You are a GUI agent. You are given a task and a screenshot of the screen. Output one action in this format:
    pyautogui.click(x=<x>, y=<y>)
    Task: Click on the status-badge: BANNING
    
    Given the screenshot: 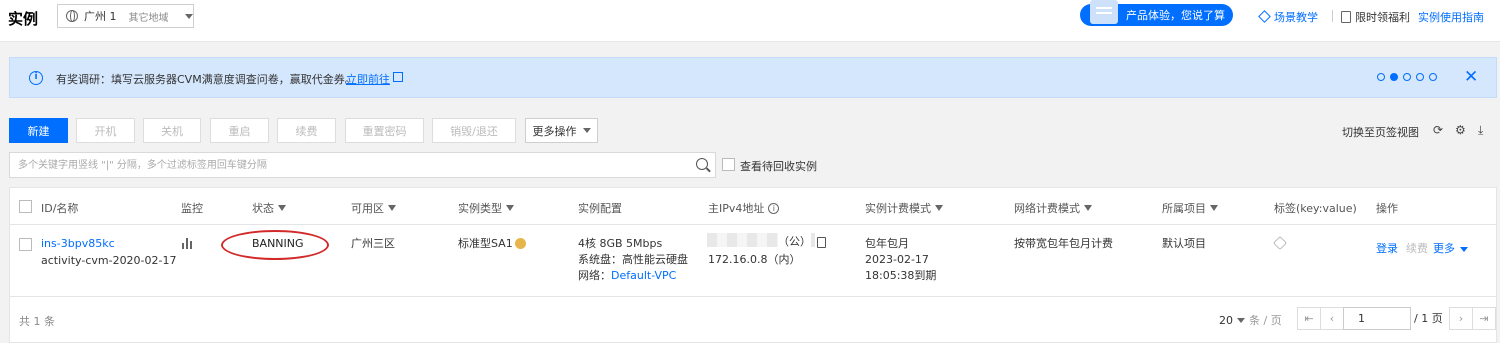 What is the action you would take?
    pyautogui.click(x=278, y=243)
    